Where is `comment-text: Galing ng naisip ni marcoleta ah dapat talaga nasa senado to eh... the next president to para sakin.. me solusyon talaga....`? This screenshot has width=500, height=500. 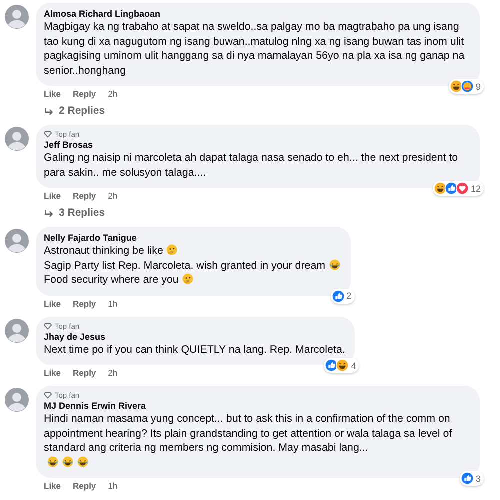 comment-text: Galing ng naisip ni marcoleta ah dapat talaga nasa senado to eh... the next president to para sakin.. me solusyon talaga.... is located at coordinates (251, 165).